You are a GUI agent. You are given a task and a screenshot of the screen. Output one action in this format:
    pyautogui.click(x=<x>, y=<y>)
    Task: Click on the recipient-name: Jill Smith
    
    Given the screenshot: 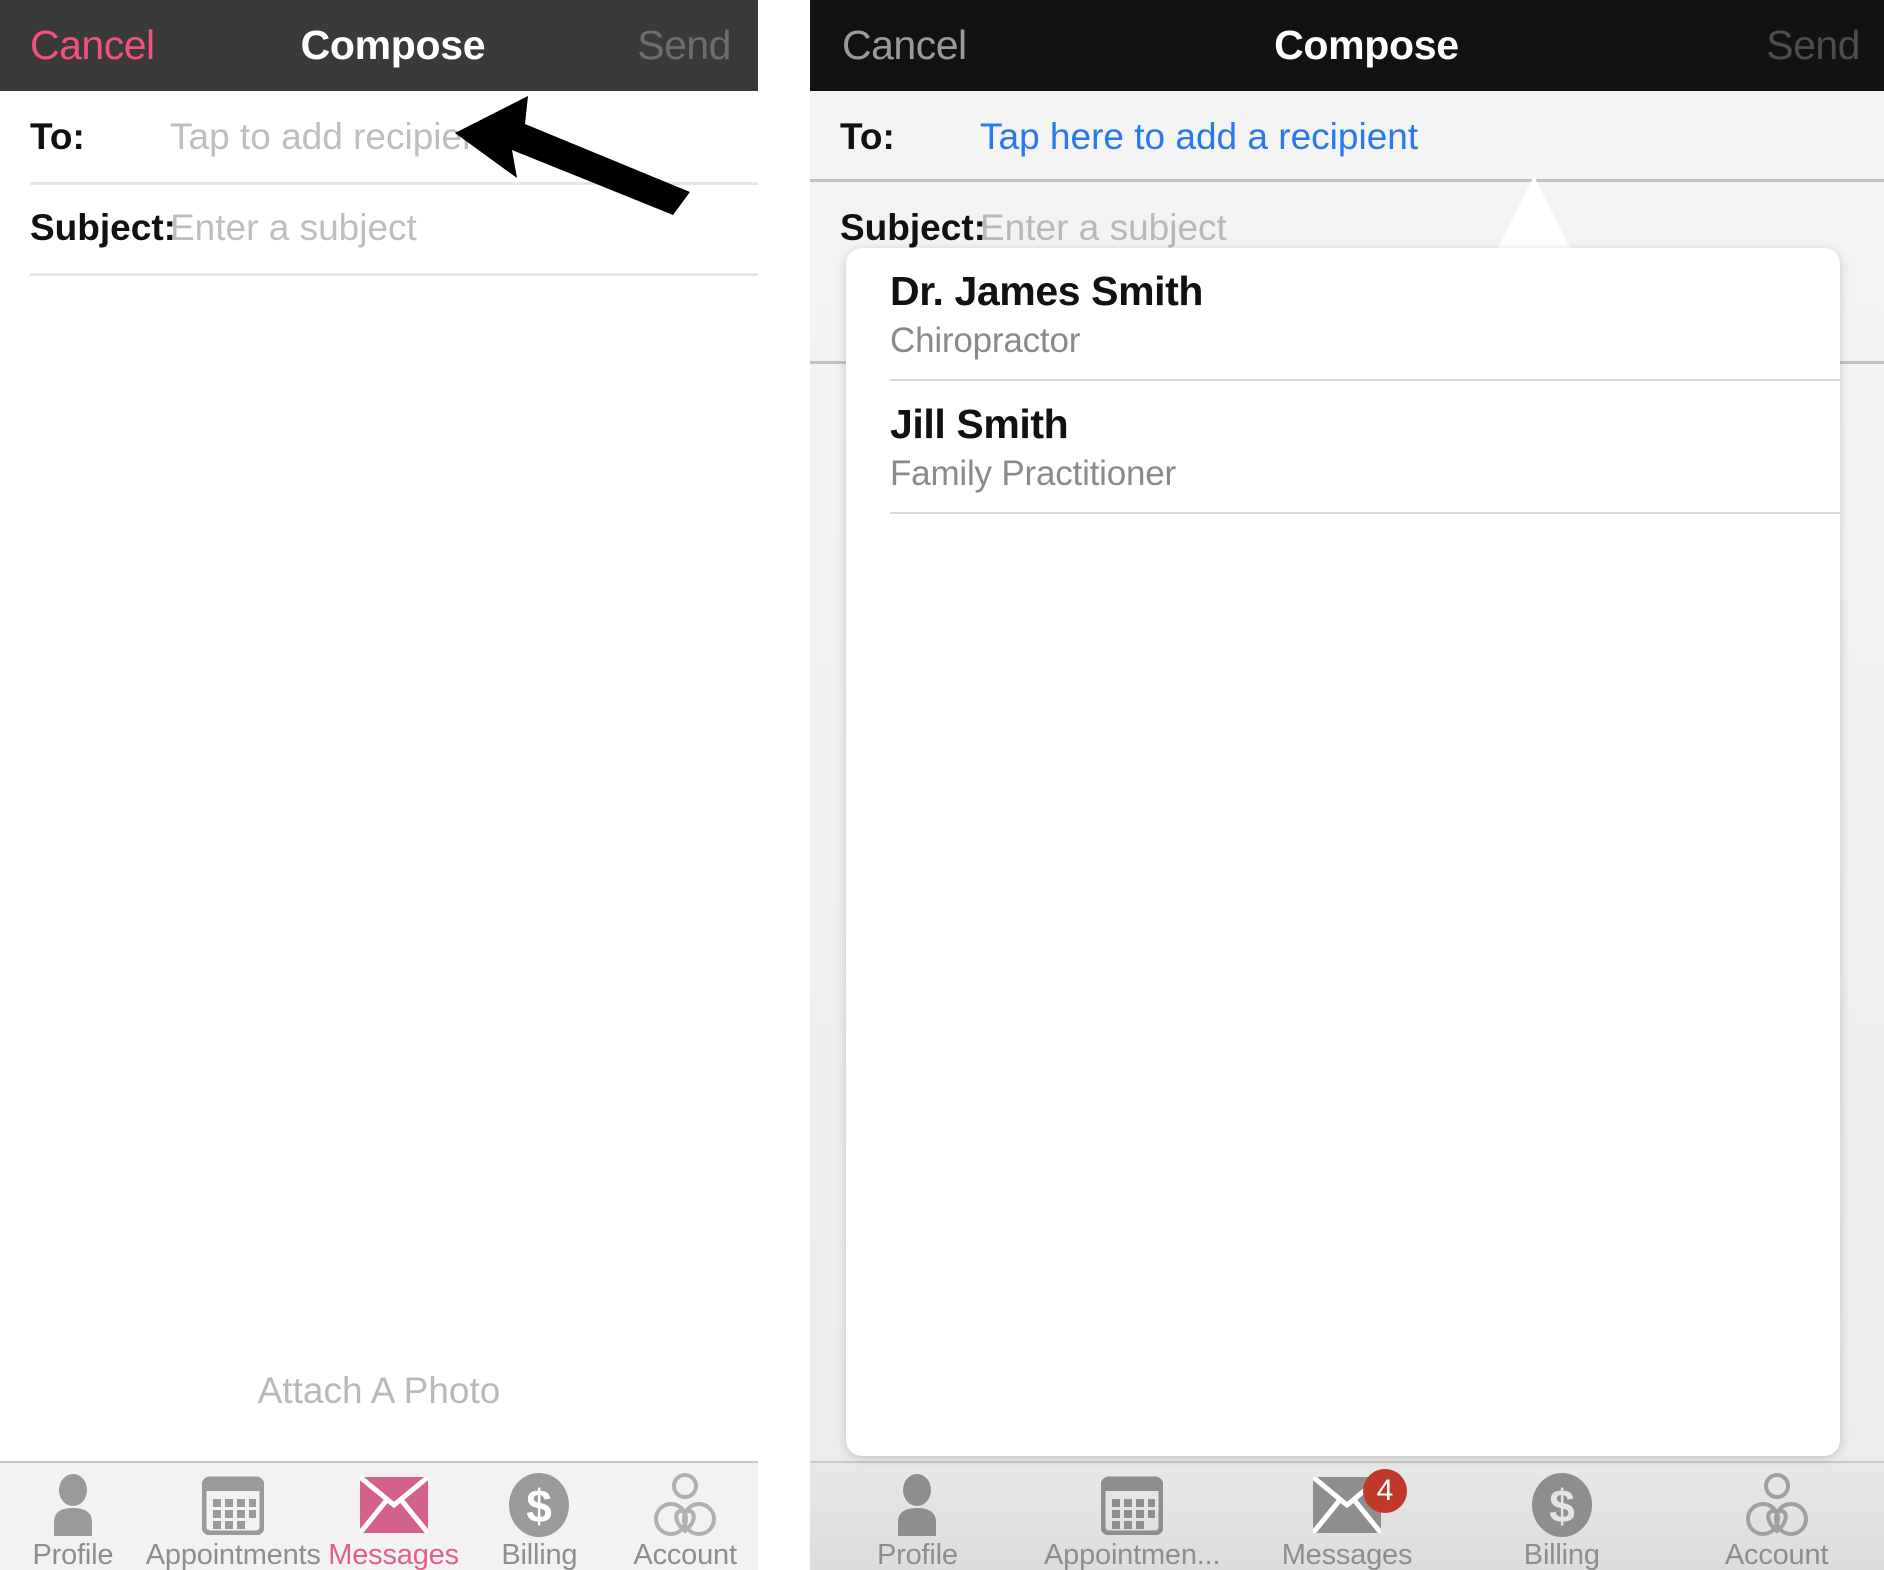 What is the action you would take?
    pyautogui.click(x=979, y=424)
    